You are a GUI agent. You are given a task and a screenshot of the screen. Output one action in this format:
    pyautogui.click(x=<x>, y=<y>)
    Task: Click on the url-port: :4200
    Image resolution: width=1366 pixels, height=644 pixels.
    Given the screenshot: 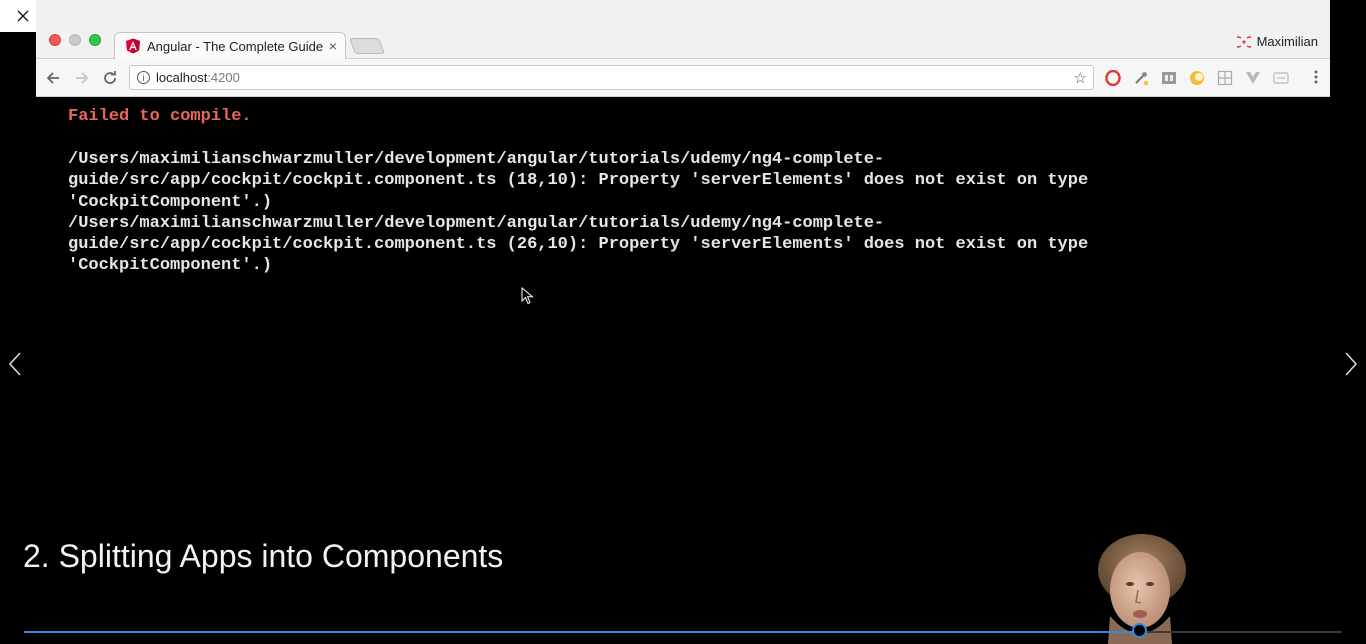 What is the action you would take?
    pyautogui.click(x=223, y=77)
    